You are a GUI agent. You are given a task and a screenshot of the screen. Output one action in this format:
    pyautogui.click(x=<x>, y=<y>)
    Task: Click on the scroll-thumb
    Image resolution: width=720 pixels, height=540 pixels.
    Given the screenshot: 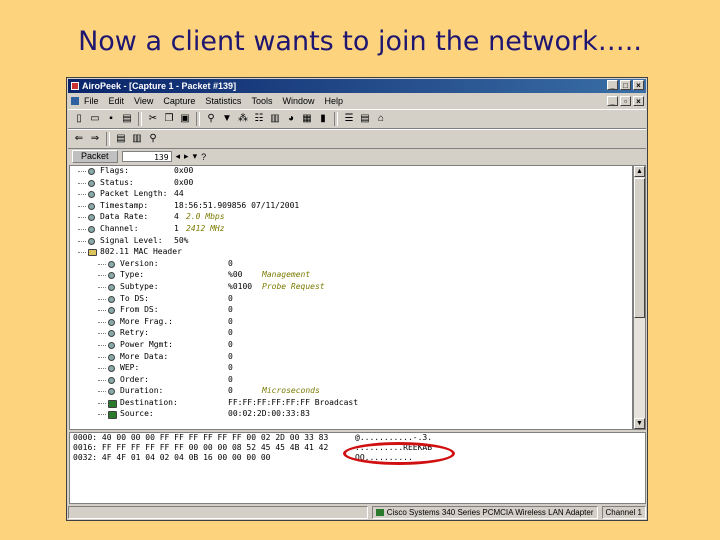 What is the action you would take?
    pyautogui.click(x=639, y=248)
    